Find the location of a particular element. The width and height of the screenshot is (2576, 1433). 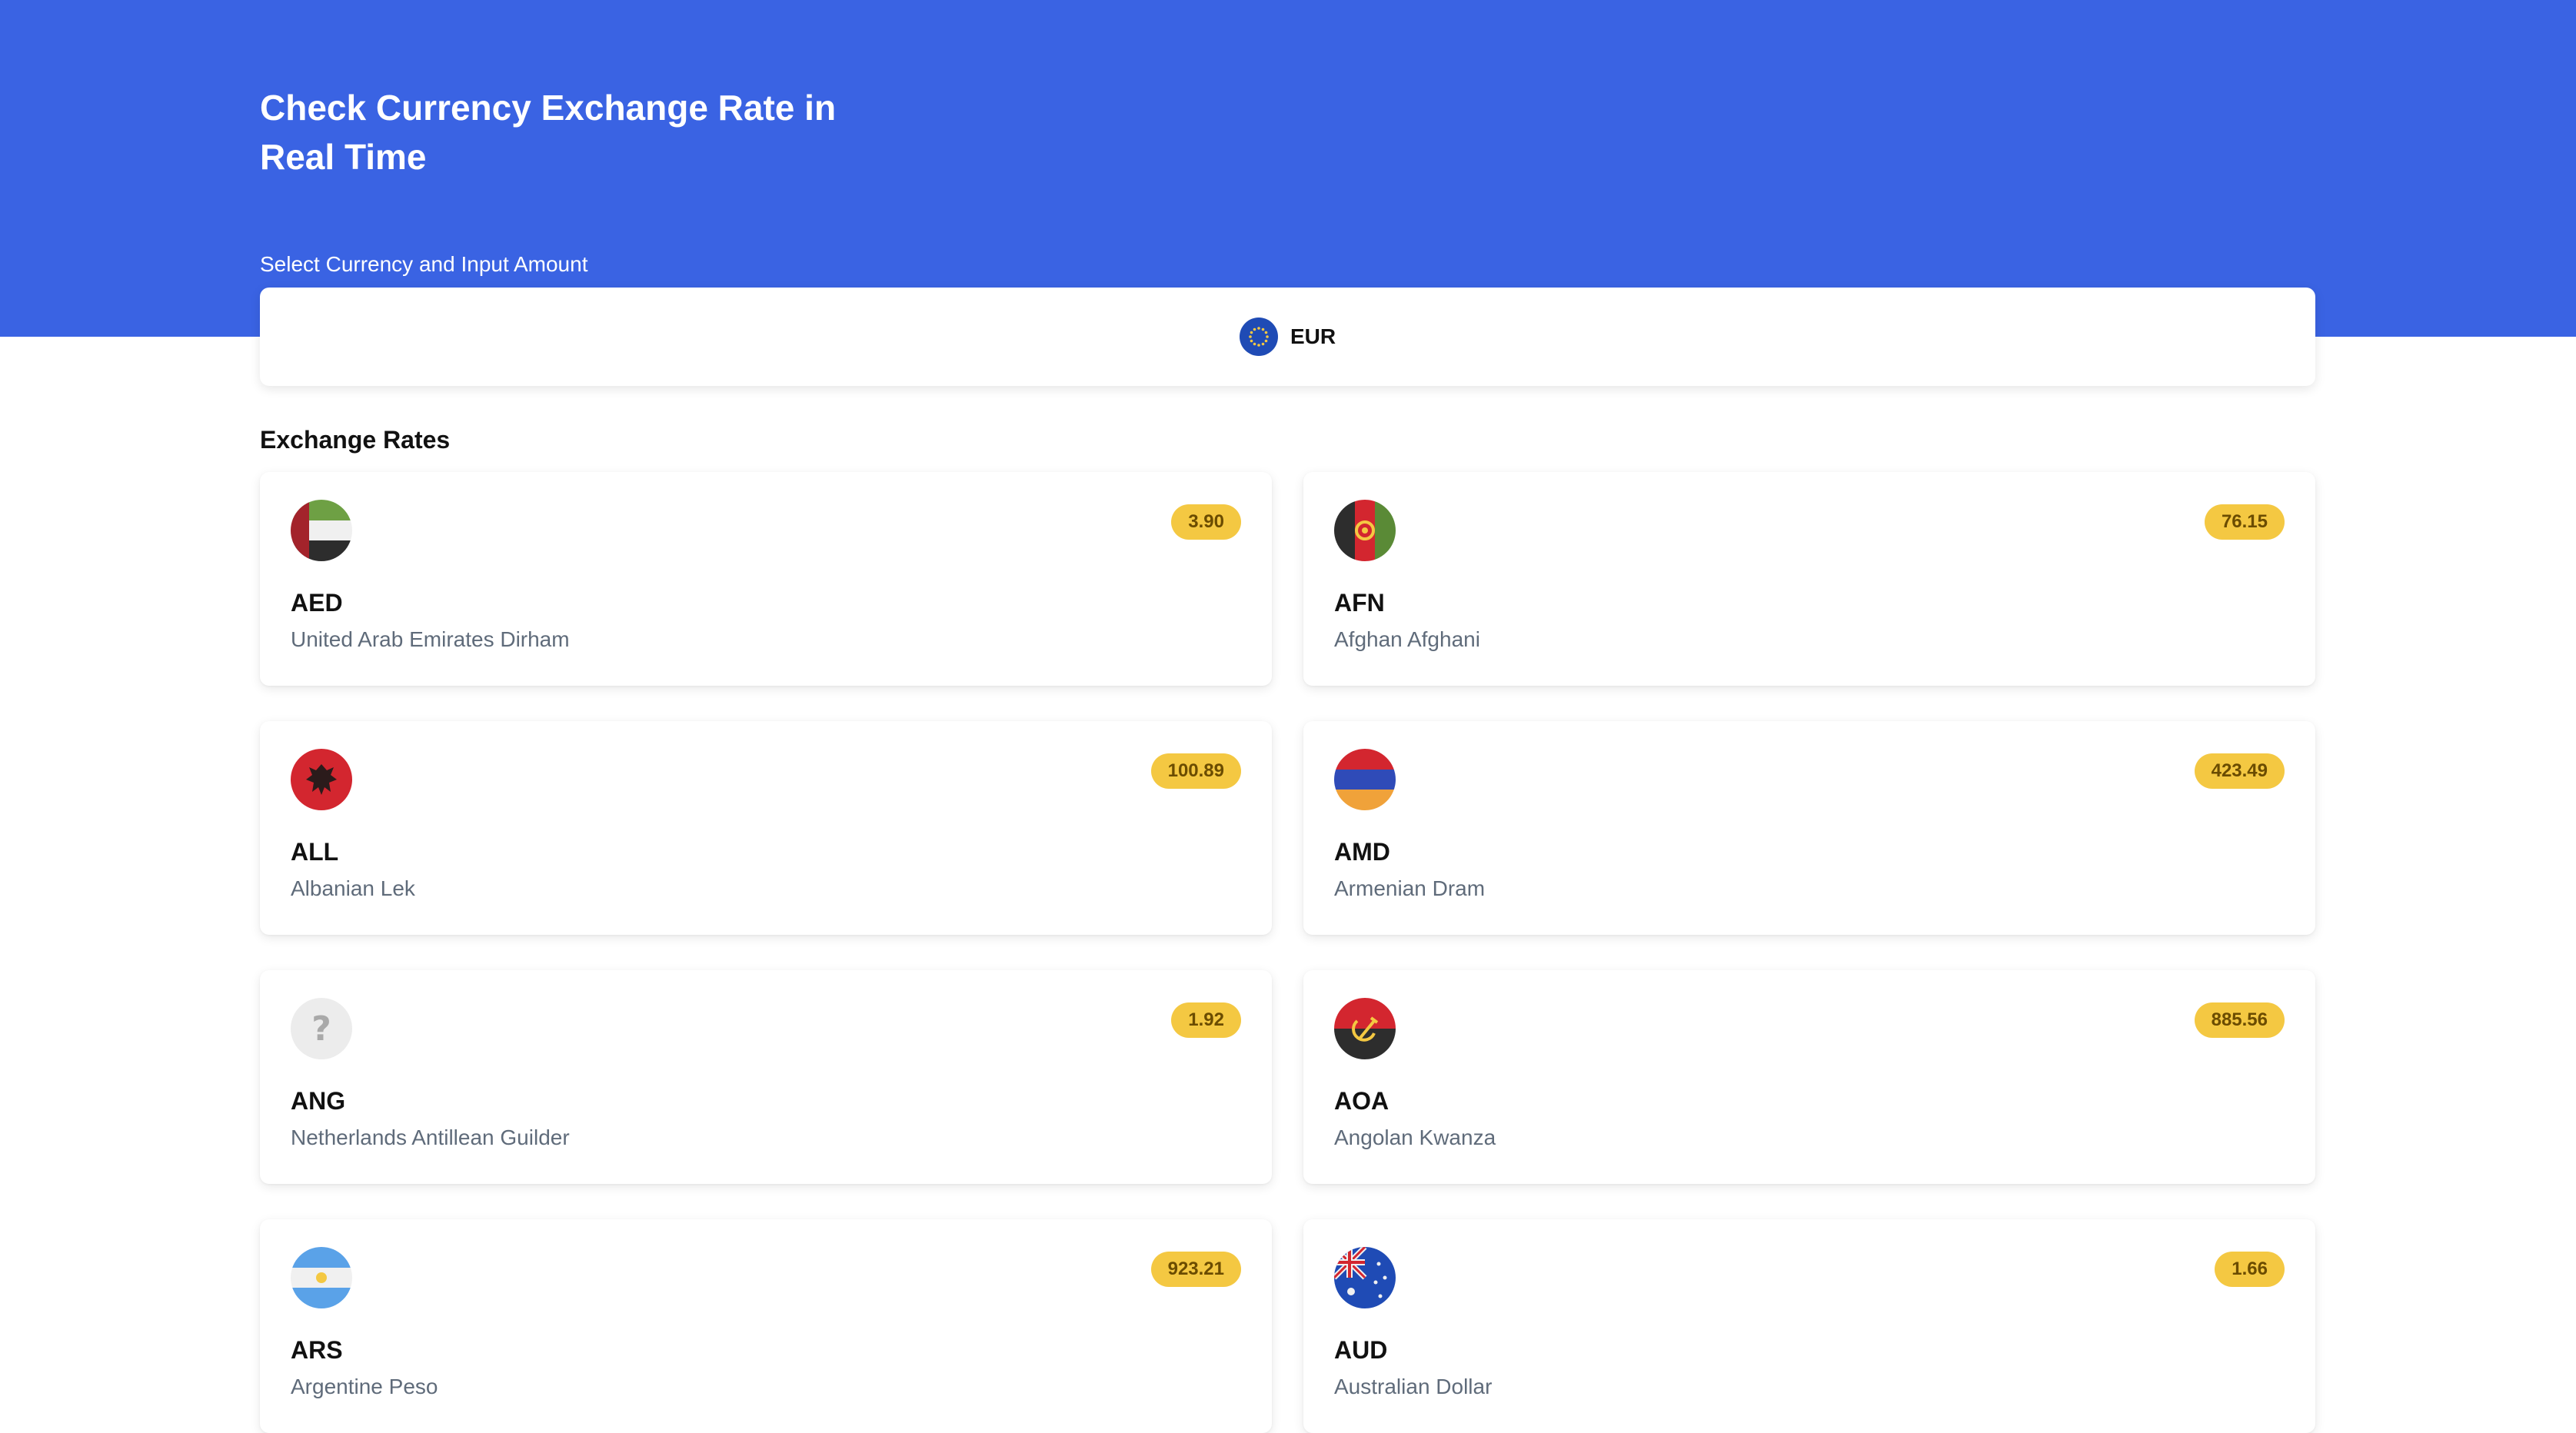

currency-code: ALL is located at coordinates (315, 852).